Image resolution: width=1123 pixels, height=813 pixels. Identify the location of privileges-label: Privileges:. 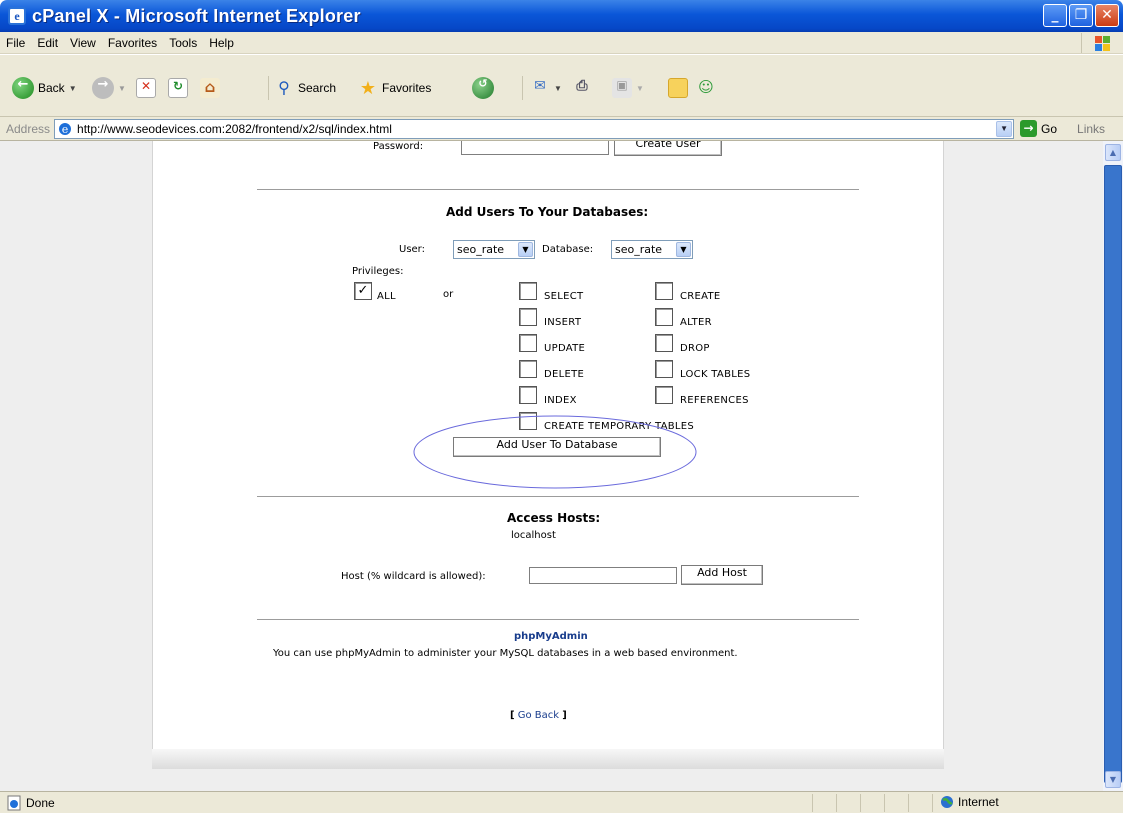
(378, 271).